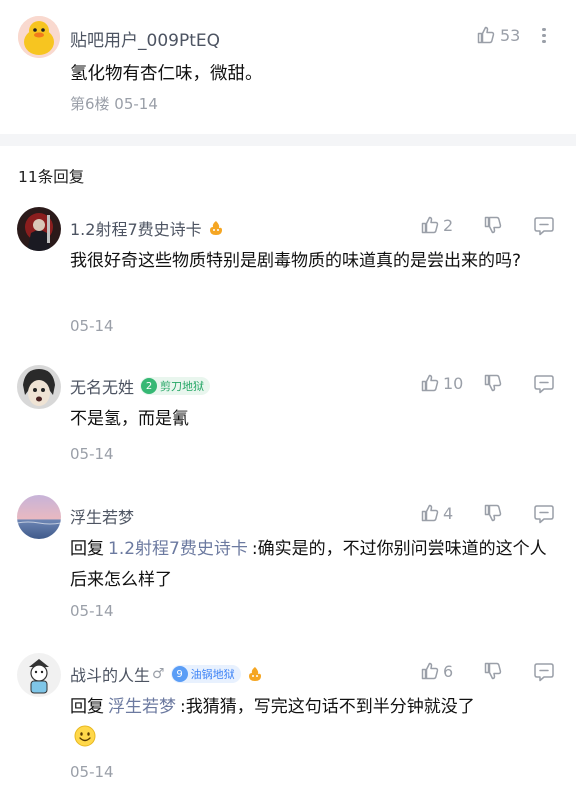 This screenshot has width=576, height=800. Describe the element at coordinates (166, 74) in the screenshot. I see `post-text: 氢化物有杏仁味，微甜。` at that location.